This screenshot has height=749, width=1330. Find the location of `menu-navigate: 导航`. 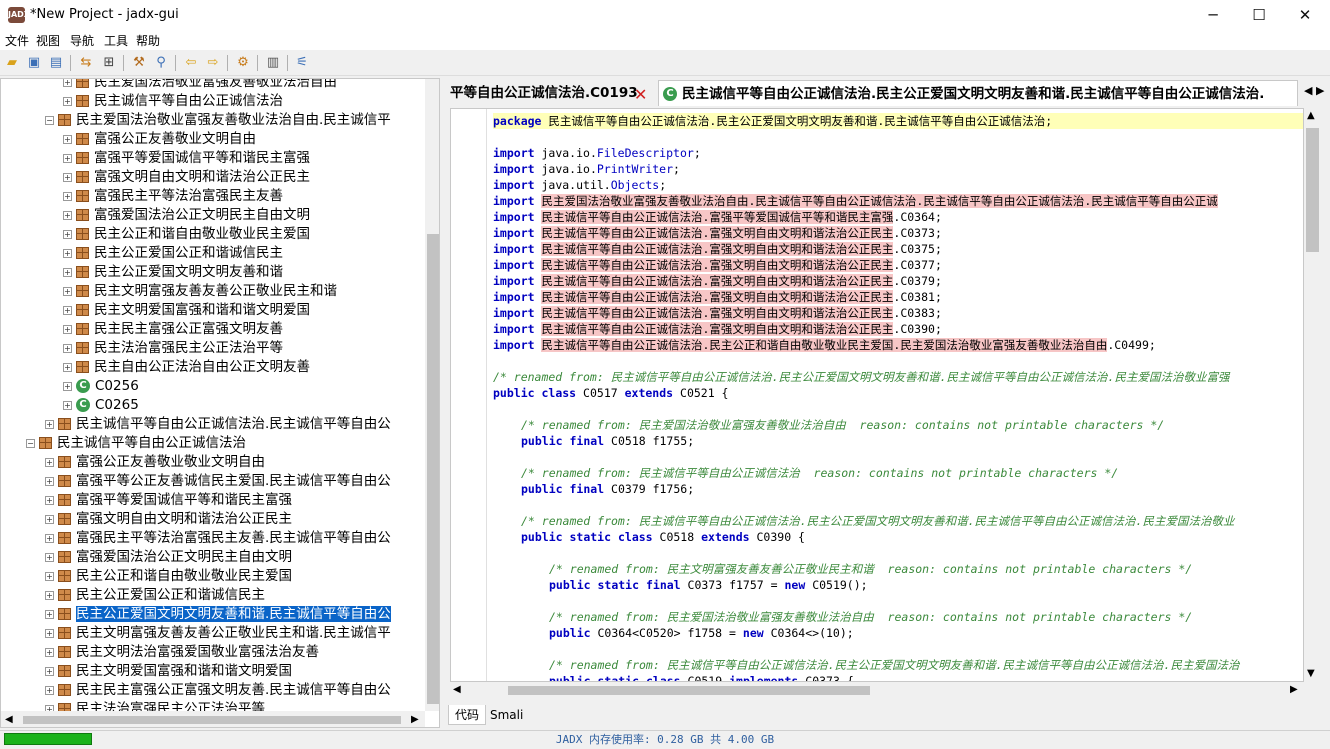

menu-navigate: 导航 is located at coordinates (82, 40).